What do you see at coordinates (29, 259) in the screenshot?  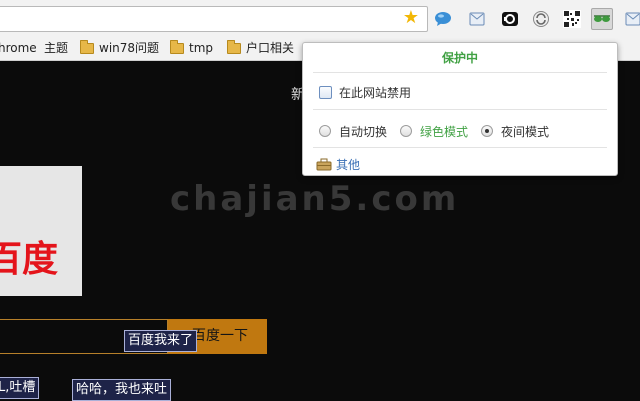 I see `logo-text: 百度` at bounding box center [29, 259].